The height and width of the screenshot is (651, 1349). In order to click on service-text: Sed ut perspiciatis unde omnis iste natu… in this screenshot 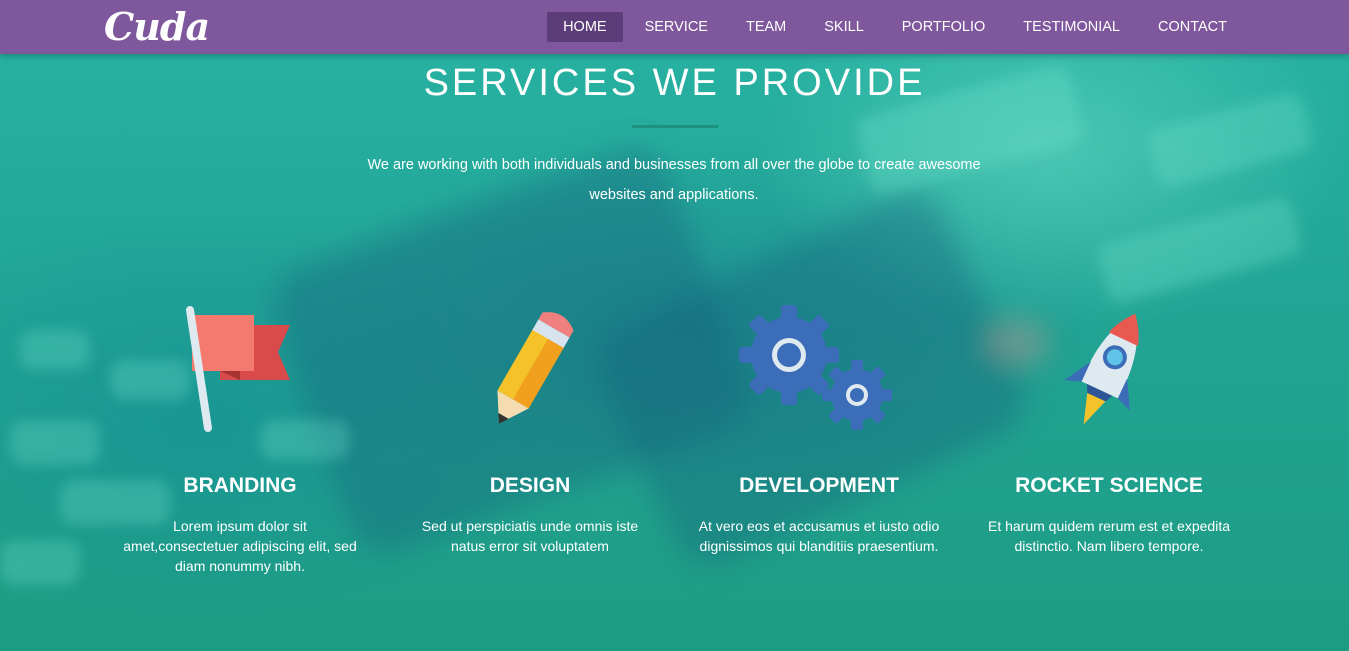, I will do `click(530, 536)`.